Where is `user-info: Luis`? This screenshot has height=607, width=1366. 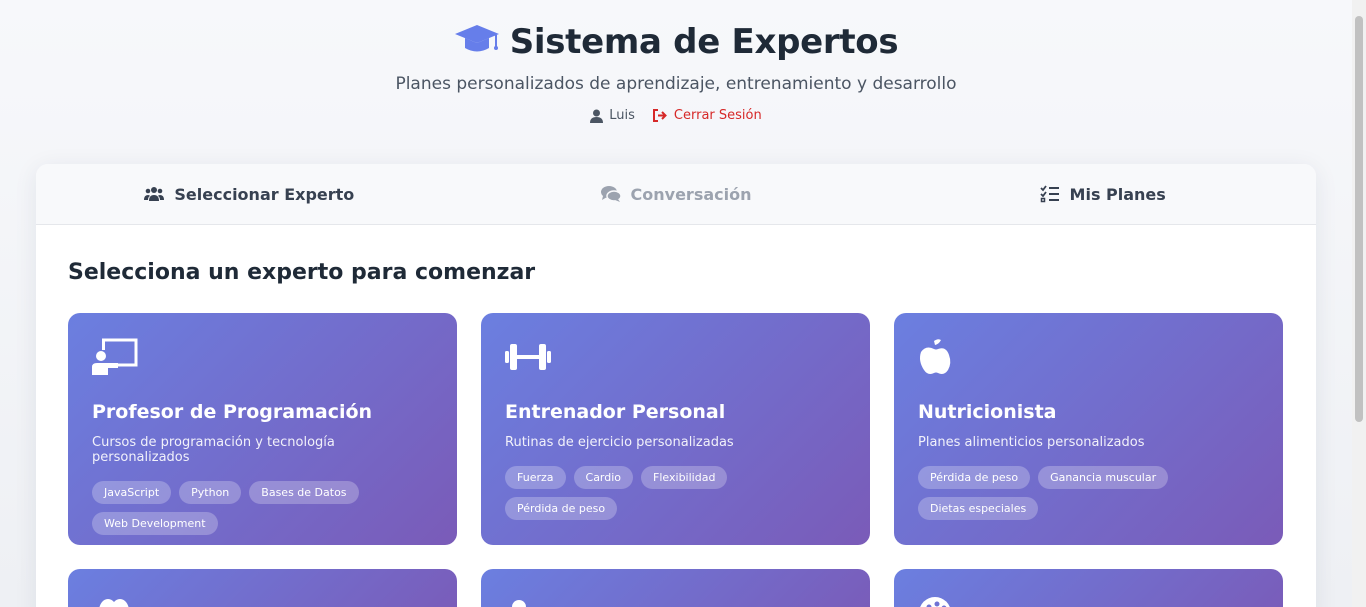 user-info: Luis is located at coordinates (612, 115).